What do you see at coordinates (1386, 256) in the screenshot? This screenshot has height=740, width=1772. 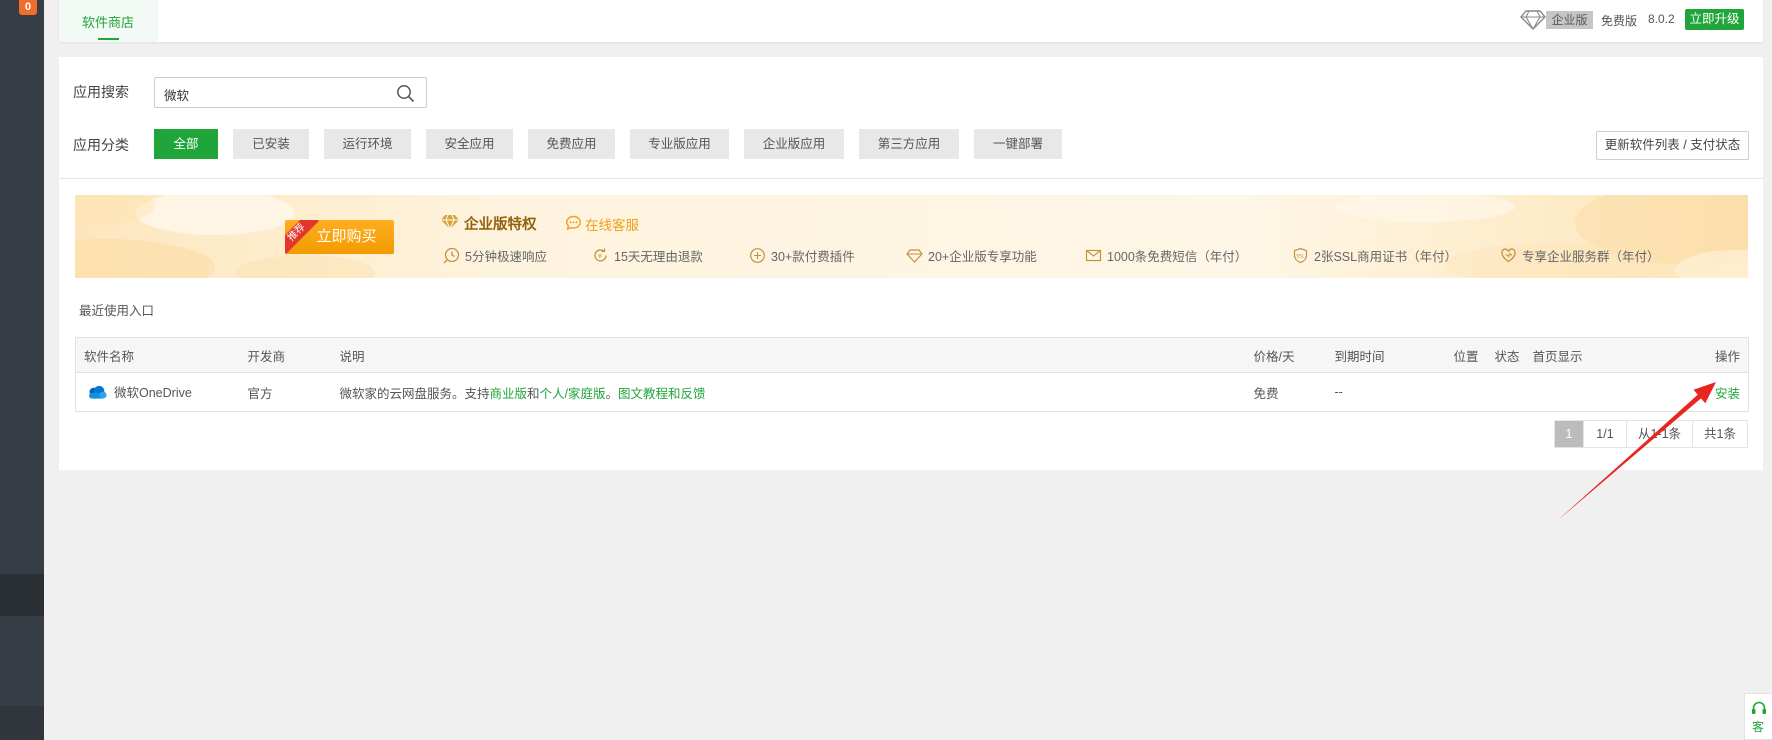 I see `feature-text: 2张SSL商用证书（年付）` at bounding box center [1386, 256].